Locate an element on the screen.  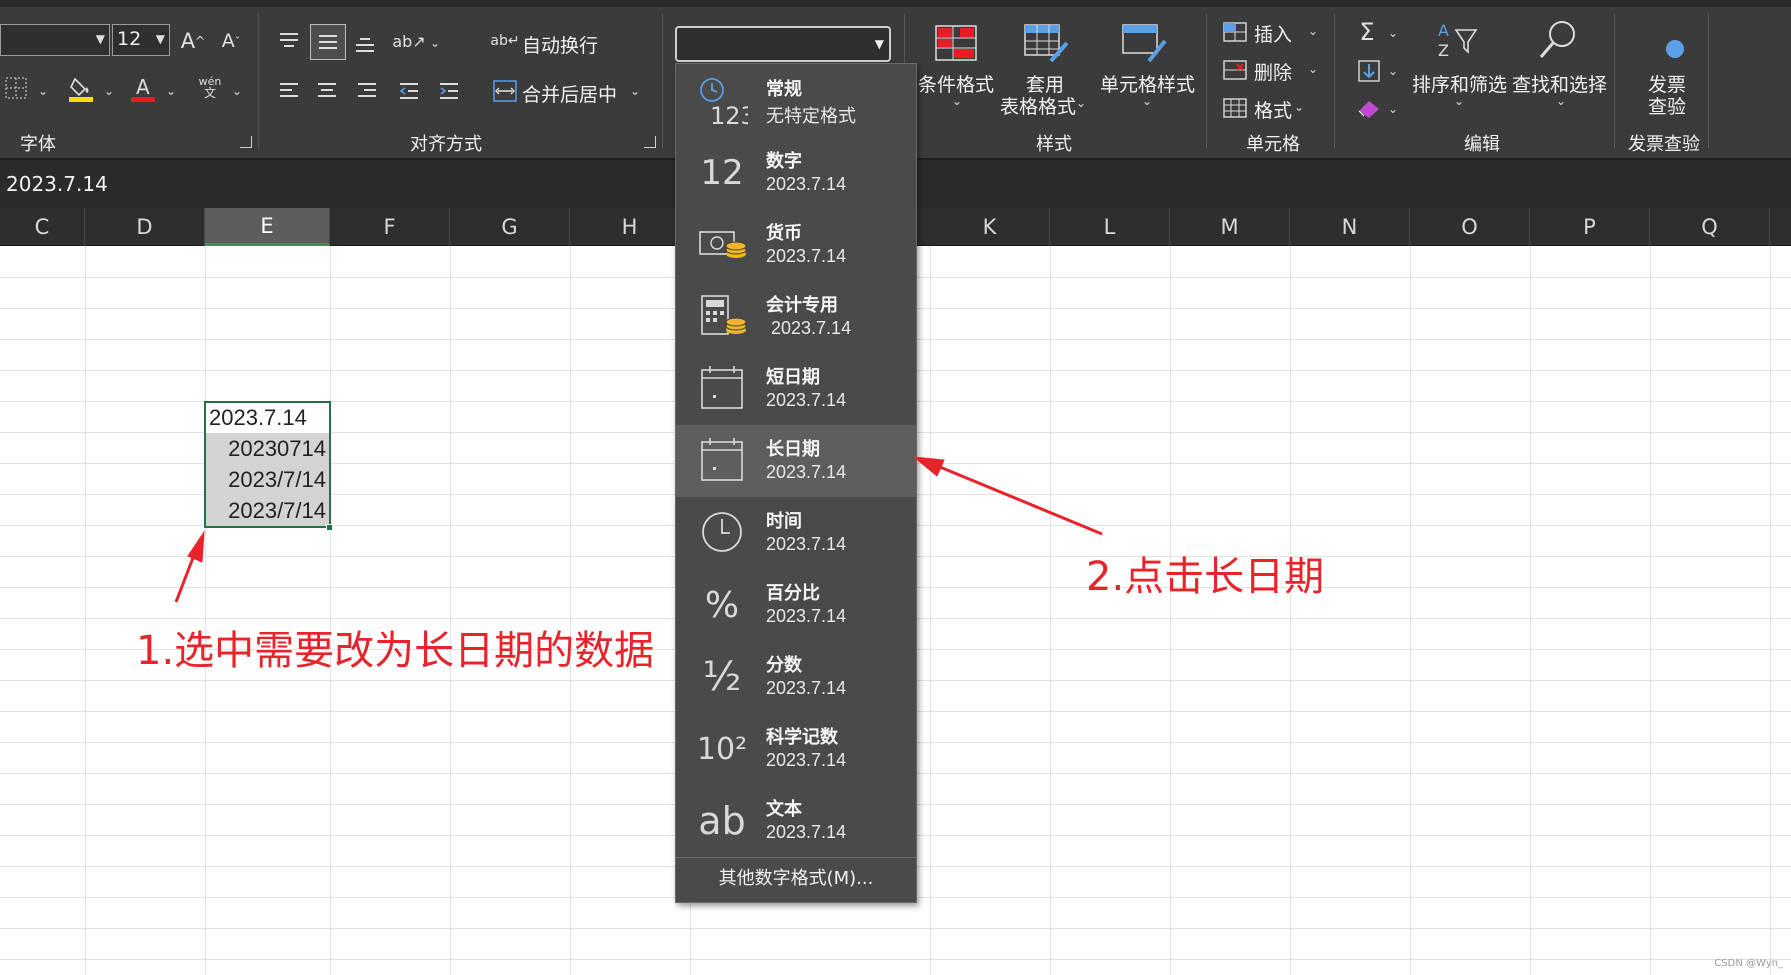
column-header: K is located at coordinates (990, 227).